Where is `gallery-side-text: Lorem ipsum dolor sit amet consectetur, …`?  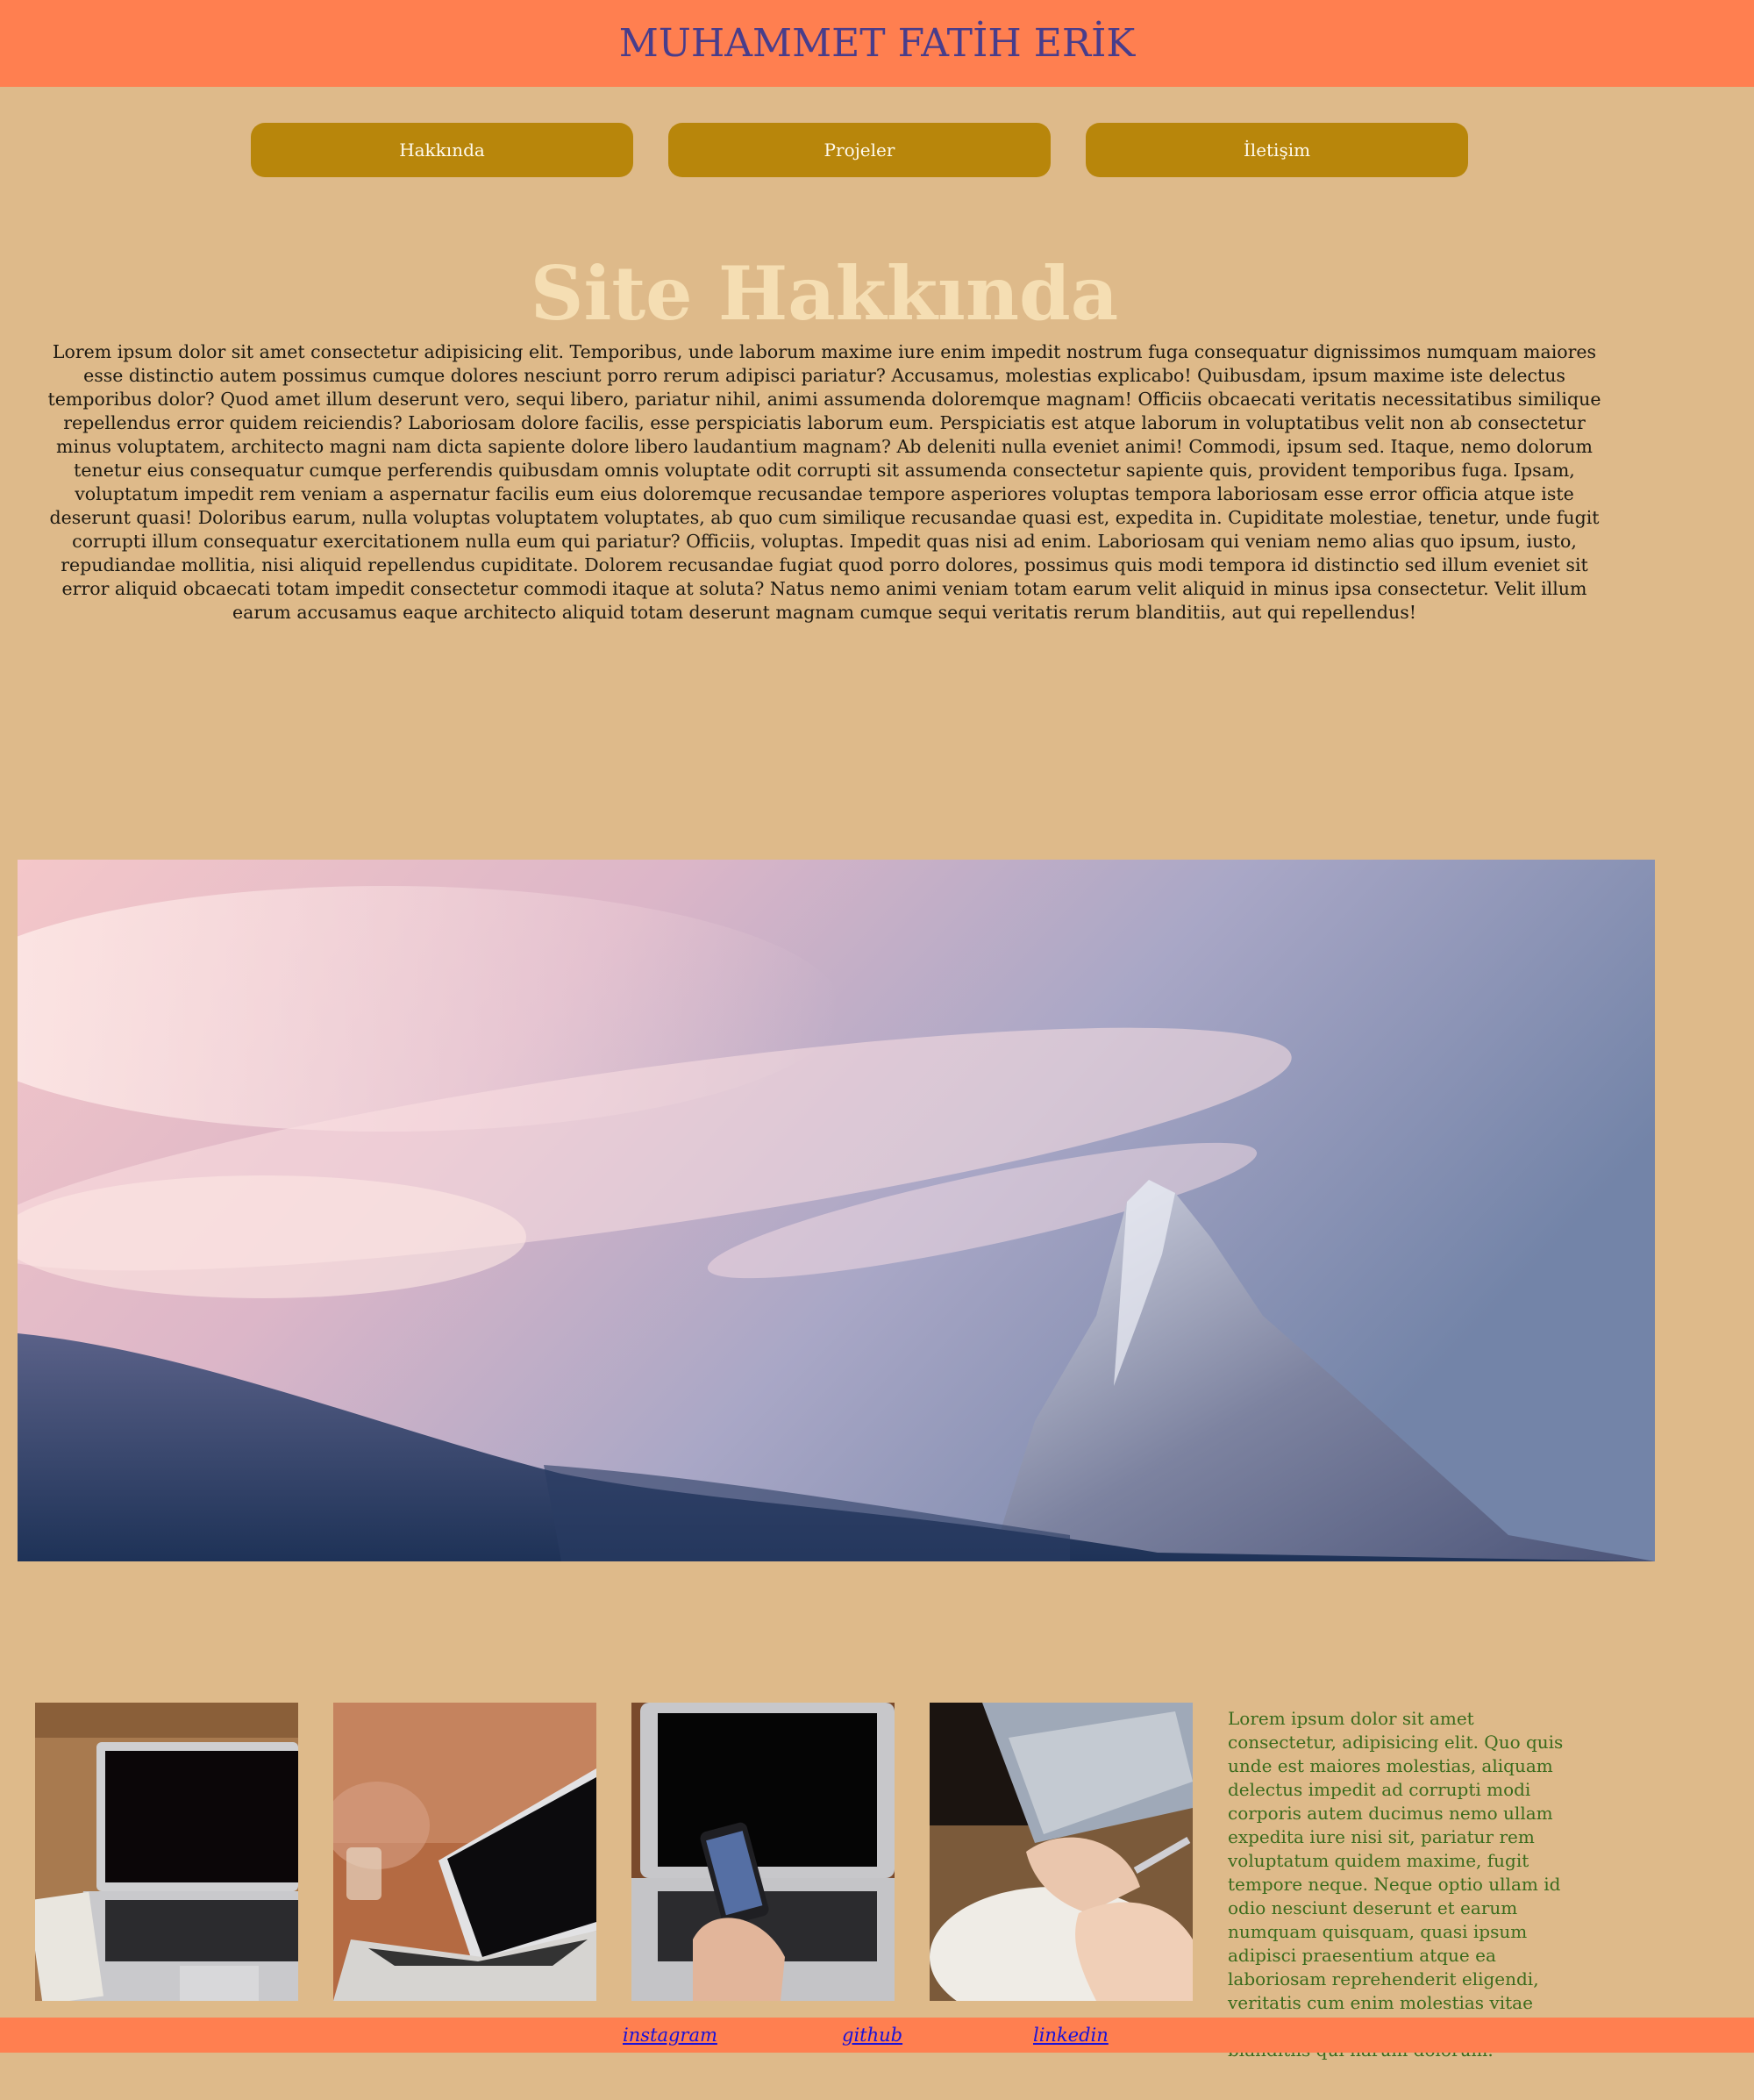 gallery-side-text: Lorem ipsum dolor sit amet consectetur, … is located at coordinates (1396, 1884).